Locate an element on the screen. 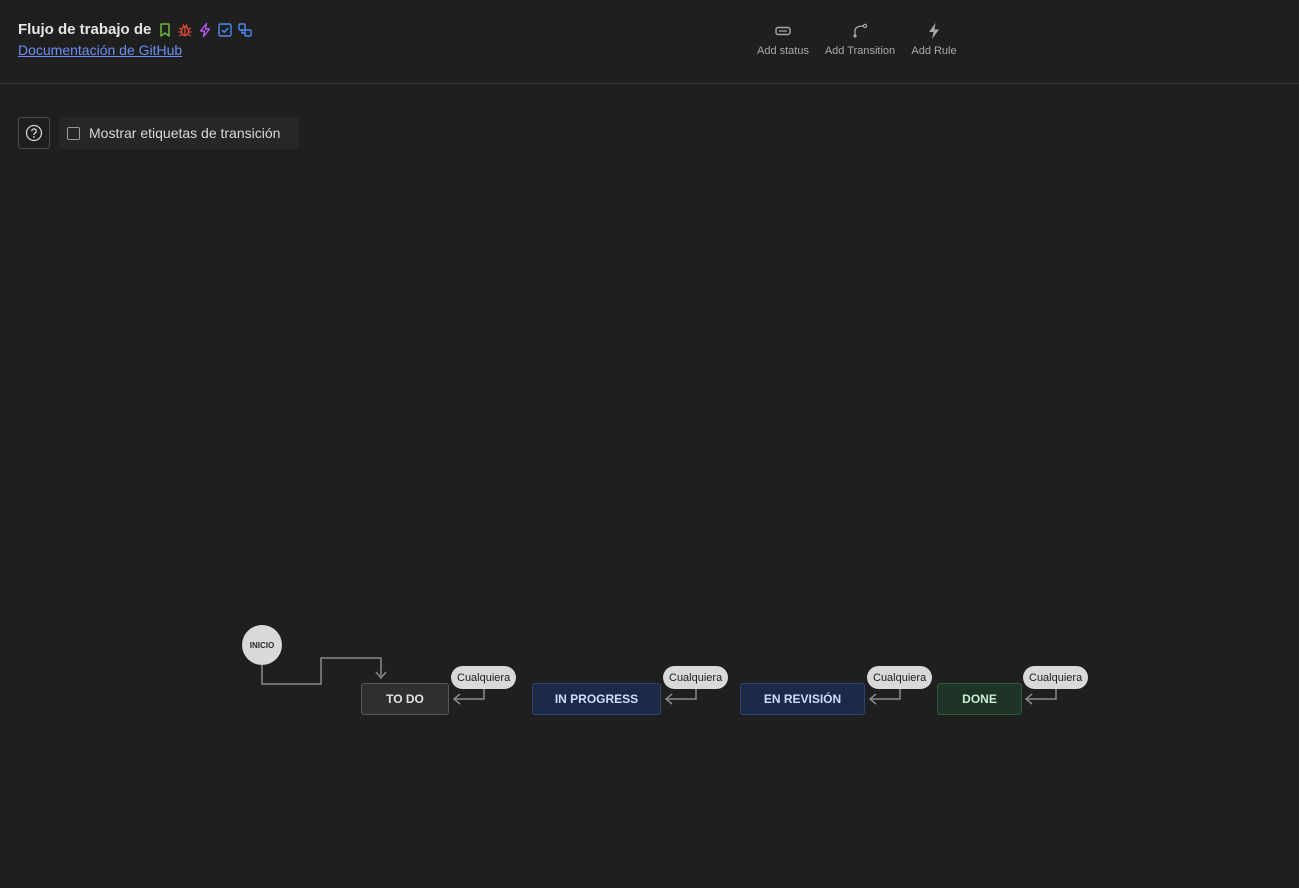 The height and width of the screenshot is (888, 1299). question-icon is located at coordinates (34, 133).